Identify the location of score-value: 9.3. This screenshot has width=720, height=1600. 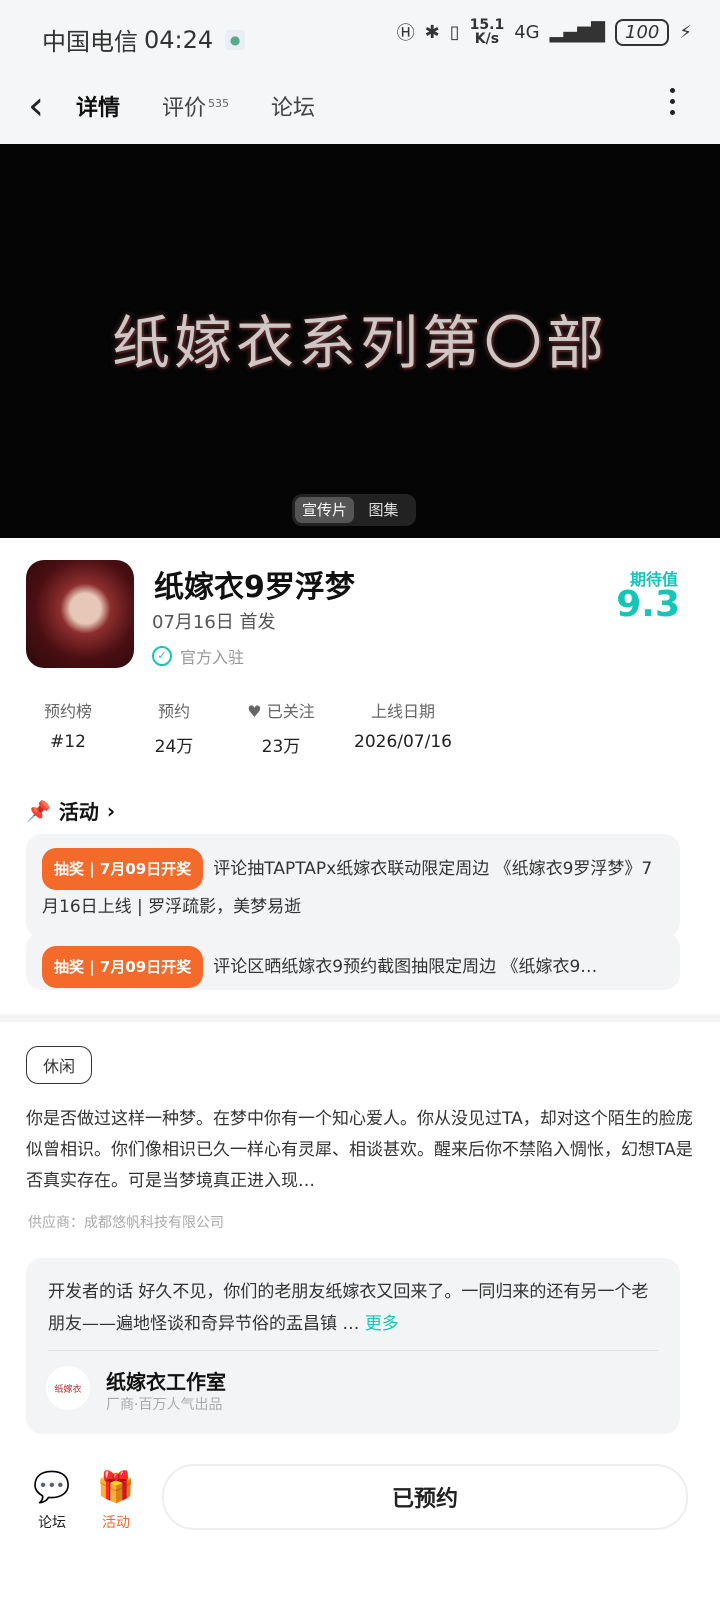
(648, 604).